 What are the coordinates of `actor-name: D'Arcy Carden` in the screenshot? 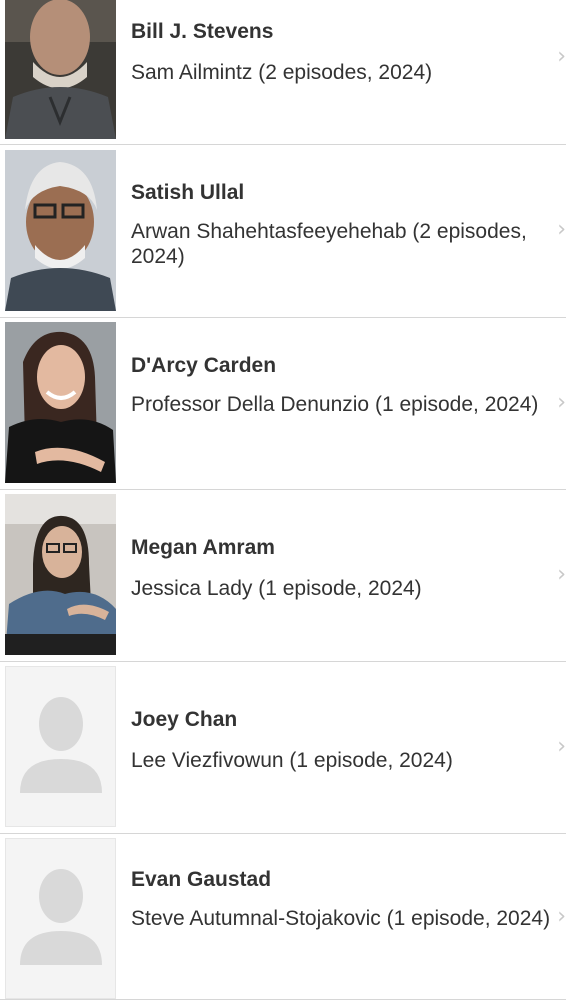 It's located at (203, 366).